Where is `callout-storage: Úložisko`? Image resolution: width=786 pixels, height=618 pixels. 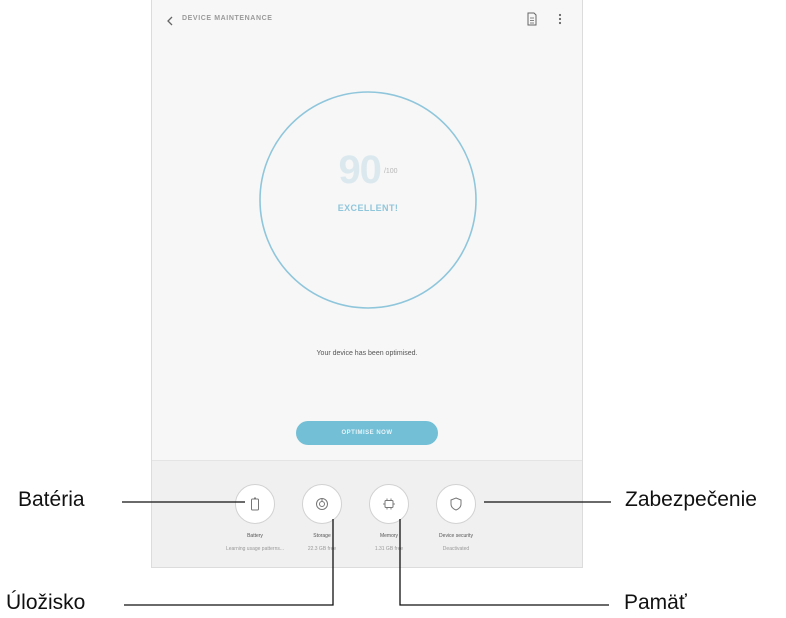
callout-storage: Úložisko is located at coordinates (46, 602).